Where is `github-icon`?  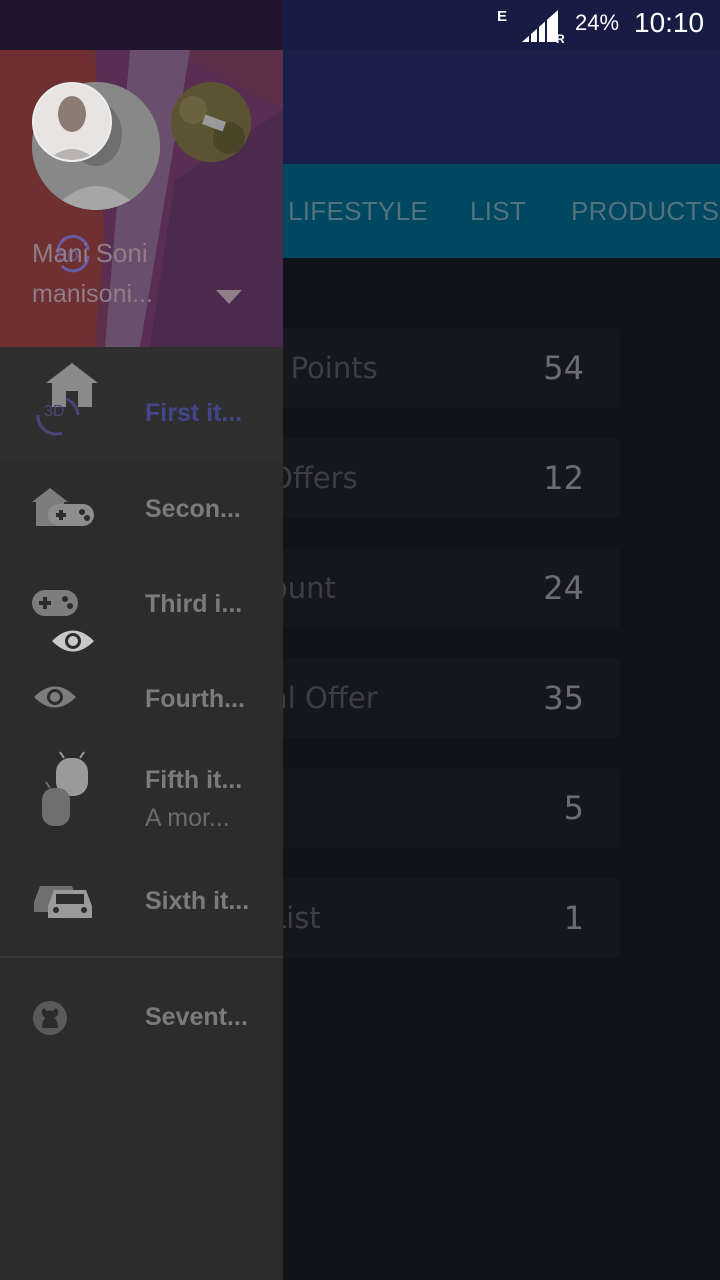 github-icon is located at coordinates (50, 1018).